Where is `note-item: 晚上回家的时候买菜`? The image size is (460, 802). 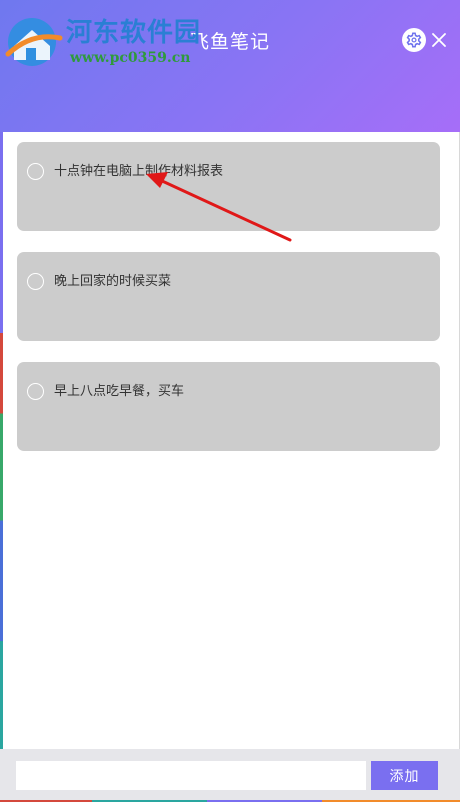
note-item: 晚上回家的时候买菜 is located at coordinates (228, 296).